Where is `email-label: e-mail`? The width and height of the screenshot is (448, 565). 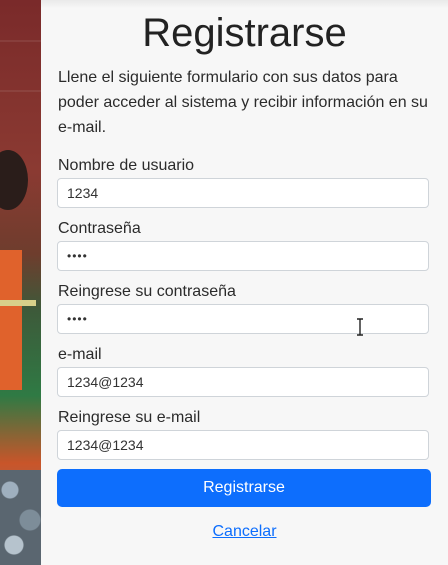
email-label: e-mail is located at coordinates (80, 354).